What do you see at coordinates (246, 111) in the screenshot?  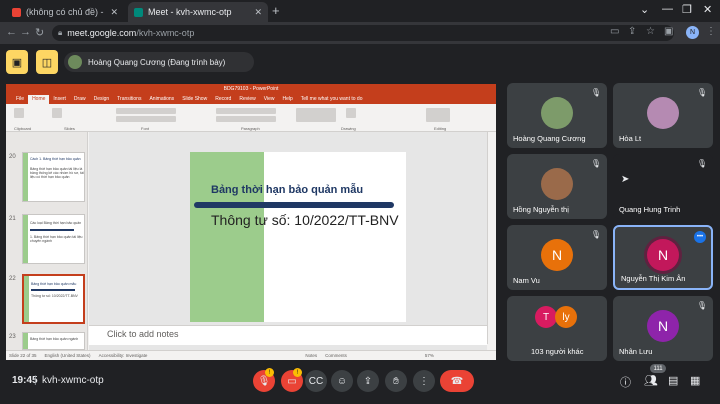 I see `paragraph-row` at bounding box center [246, 111].